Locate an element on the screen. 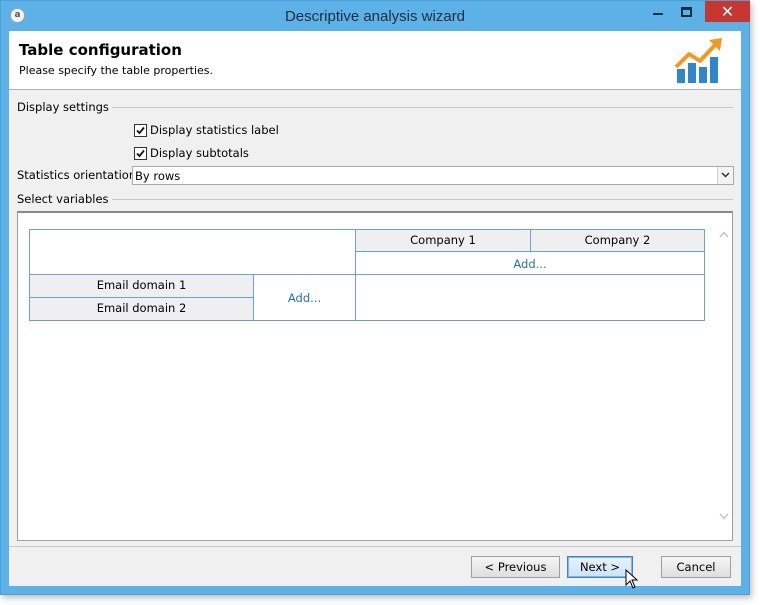 This screenshot has width=760, height=605. close-button: ✕ is located at coordinates (727, 11).